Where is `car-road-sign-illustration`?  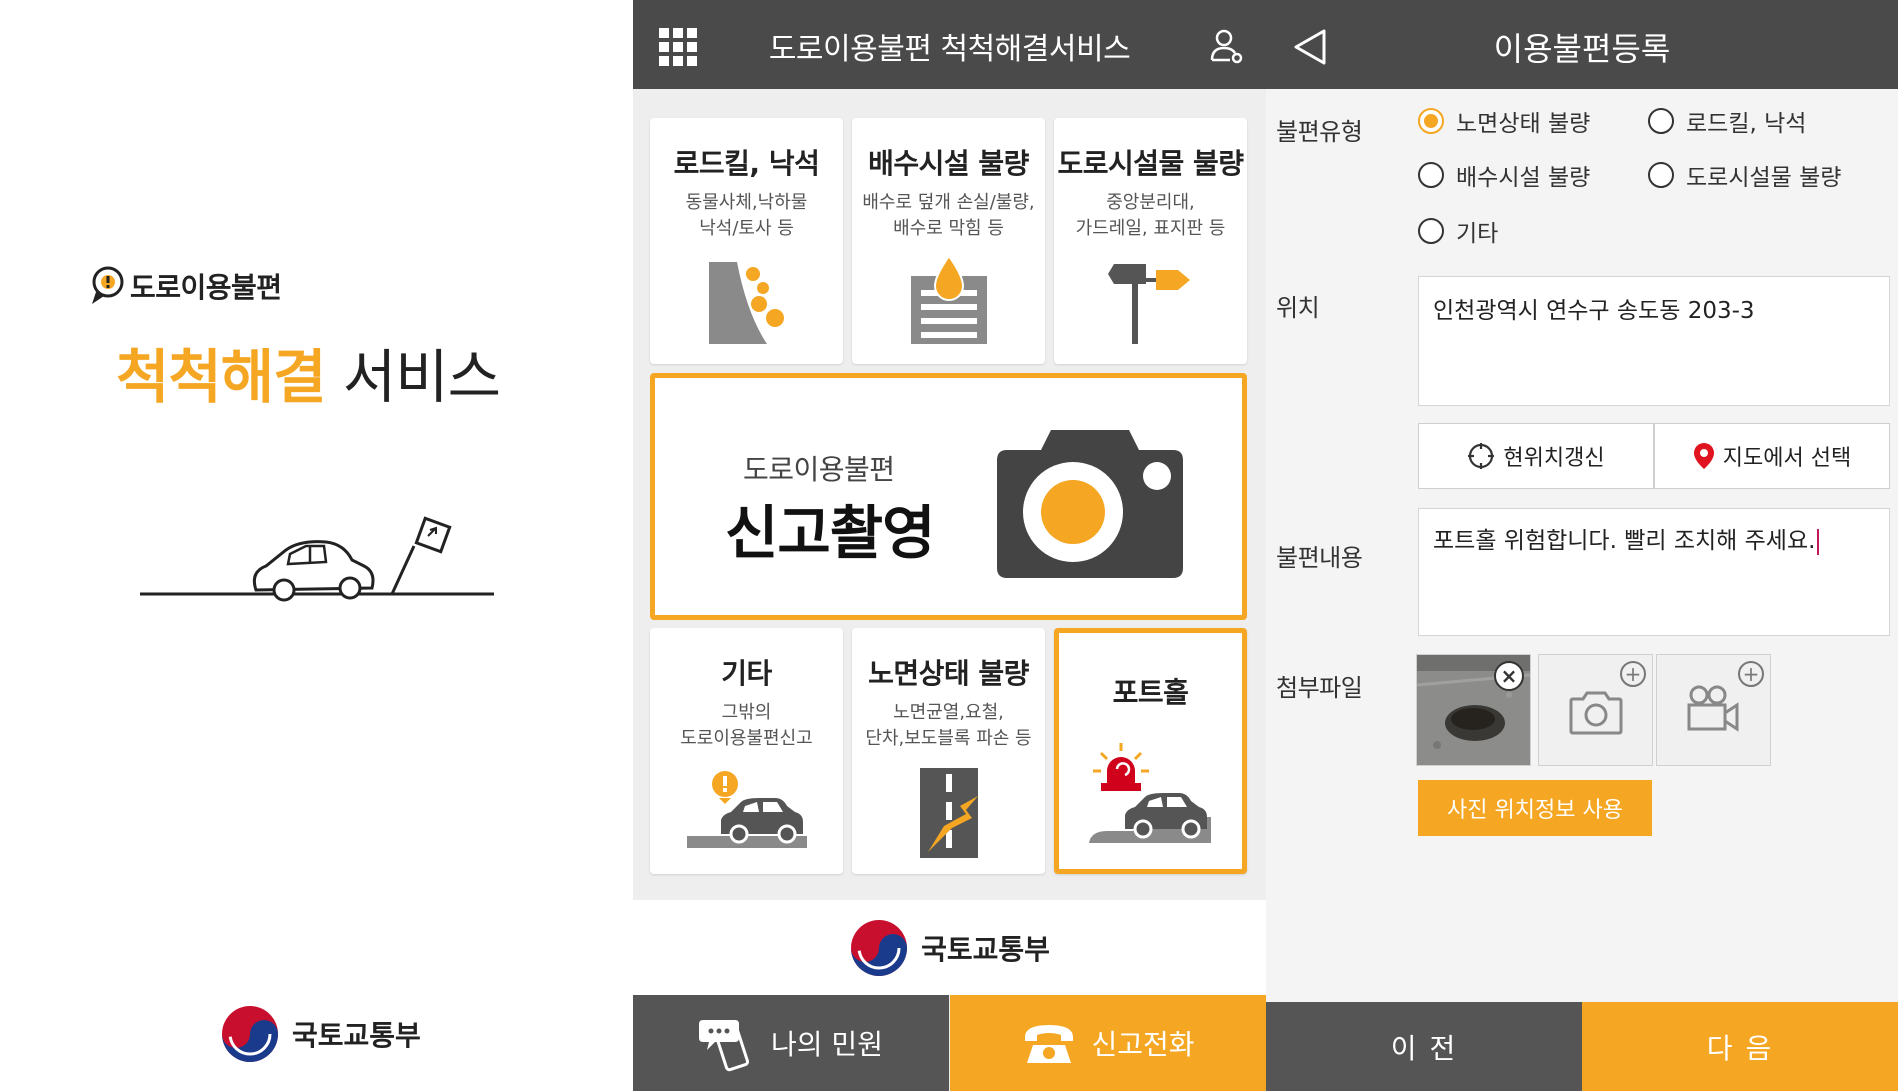 car-road-sign-illustration is located at coordinates (317, 559).